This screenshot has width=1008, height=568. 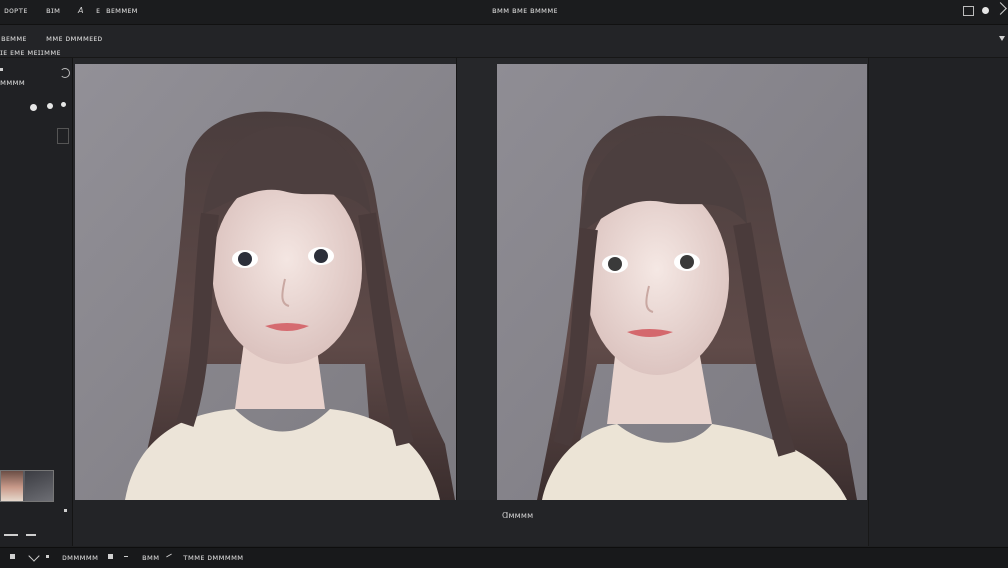 I want to click on thumbnail-face, so click(x=12, y=486).